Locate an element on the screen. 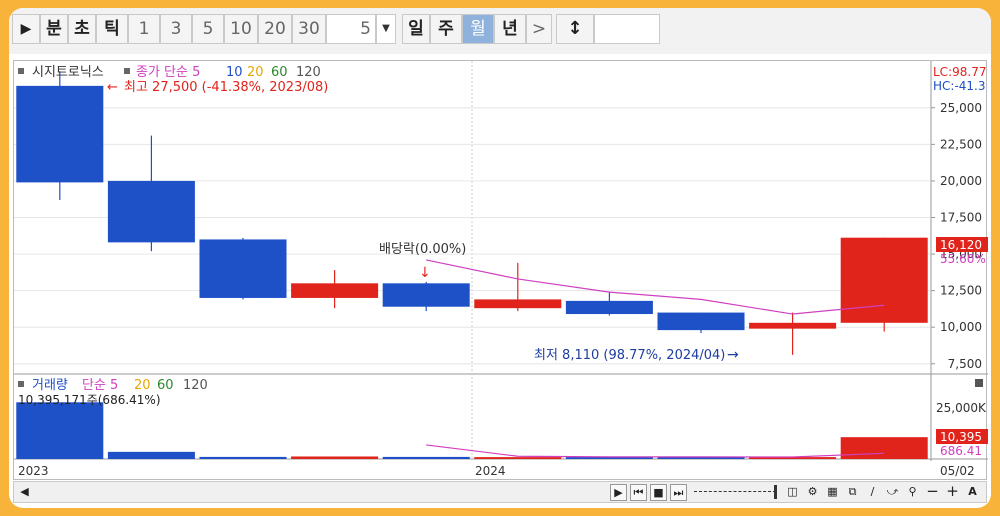 The width and height of the screenshot is (1000, 516). vertical-resize-icon: ↕ is located at coordinates (575, 29).